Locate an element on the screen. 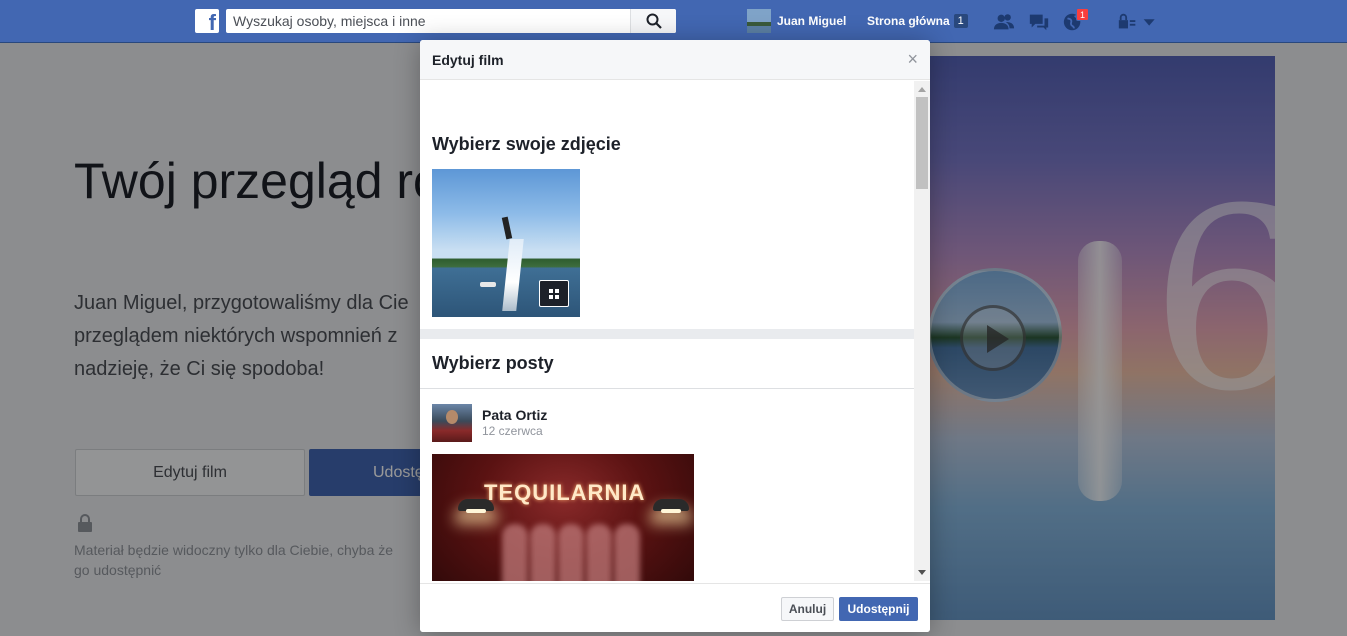 The image size is (1347, 636). friend-requests-icon is located at coordinates (1004, 22).